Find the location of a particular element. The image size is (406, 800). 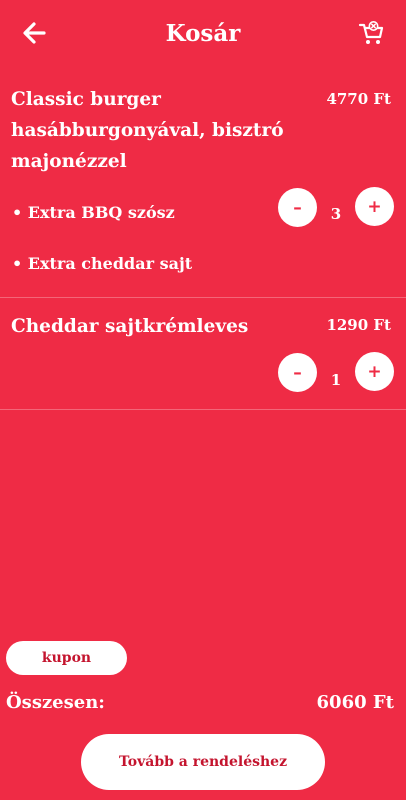

proceed-to-order-button: Tovább a rendeléshez is located at coordinates (203, 762).